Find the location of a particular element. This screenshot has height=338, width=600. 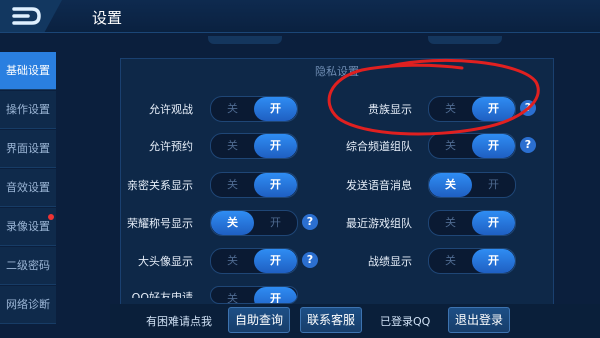

voice-msg-label: 发送语音消息 is located at coordinates (379, 185).